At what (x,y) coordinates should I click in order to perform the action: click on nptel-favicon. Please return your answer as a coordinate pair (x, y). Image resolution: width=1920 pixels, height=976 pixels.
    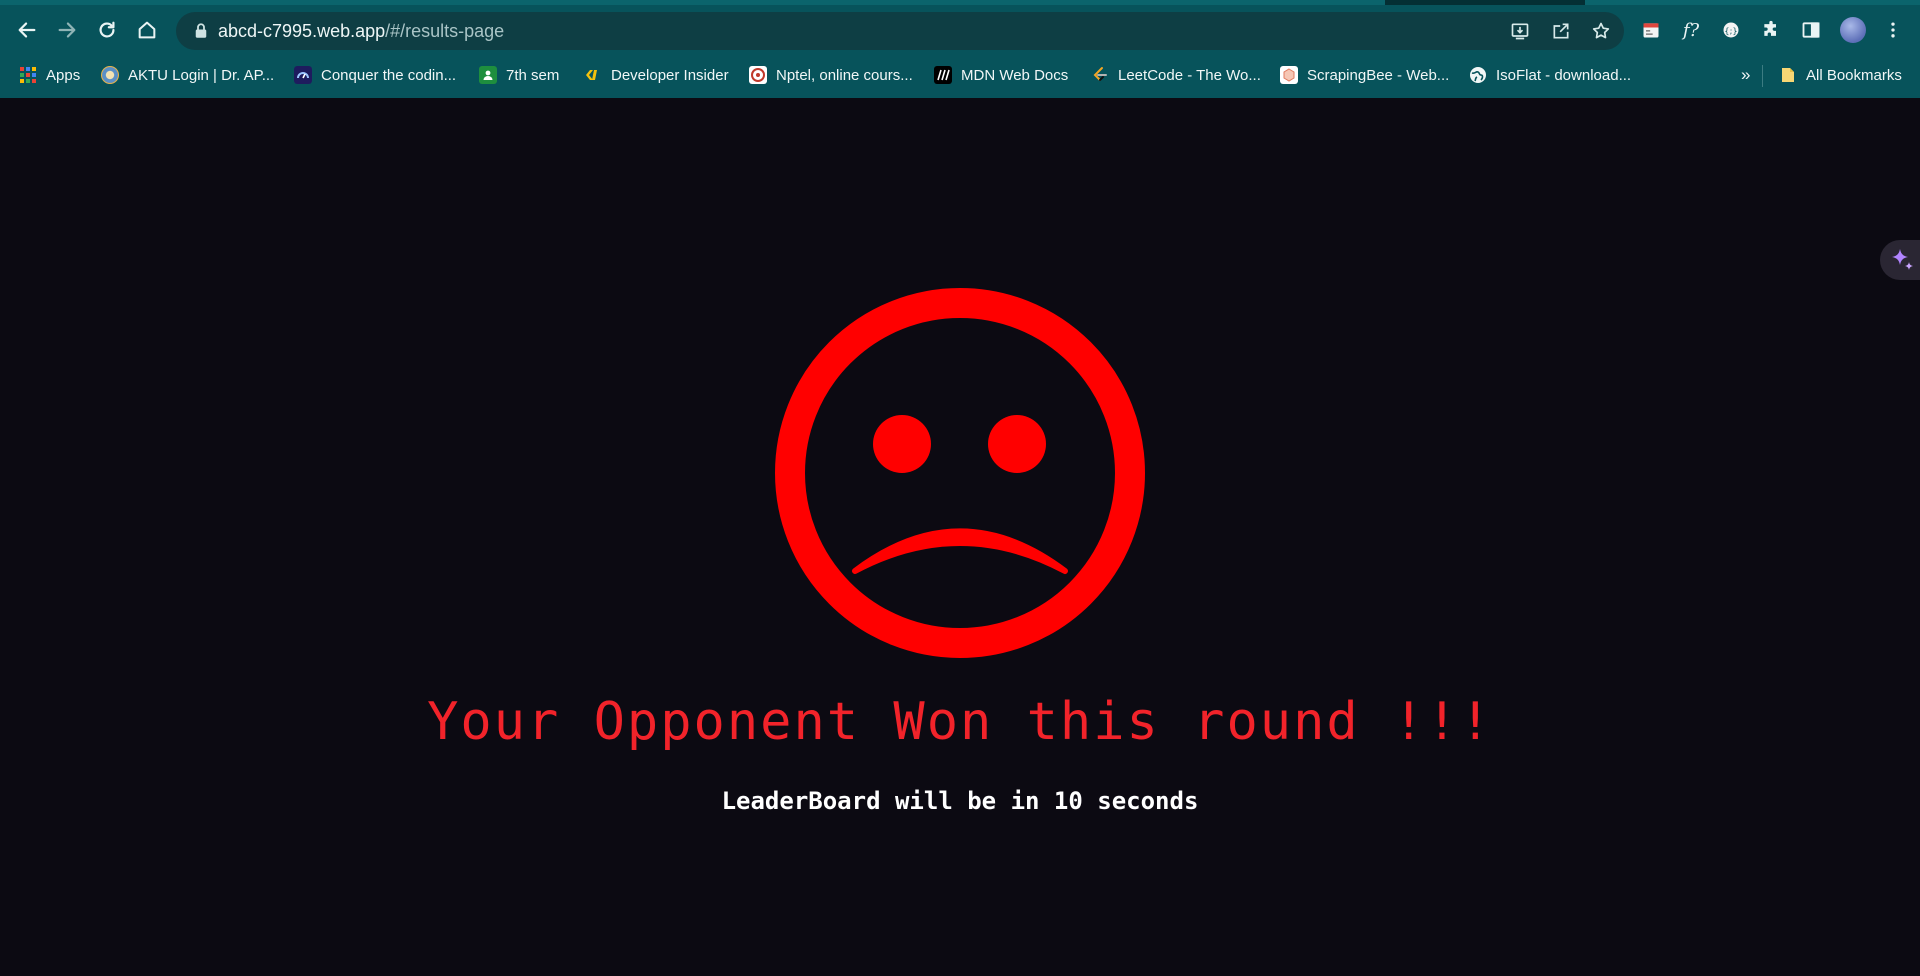
    Looking at the image, I should click on (758, 75).